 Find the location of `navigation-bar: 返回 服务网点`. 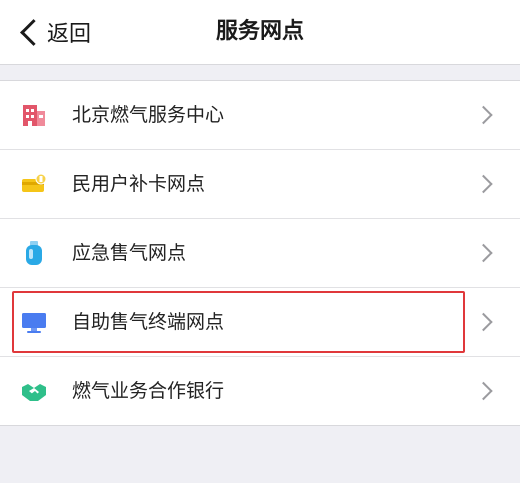

navigation-bar: 返回 服务网点 is located at coordinates (260, 32).